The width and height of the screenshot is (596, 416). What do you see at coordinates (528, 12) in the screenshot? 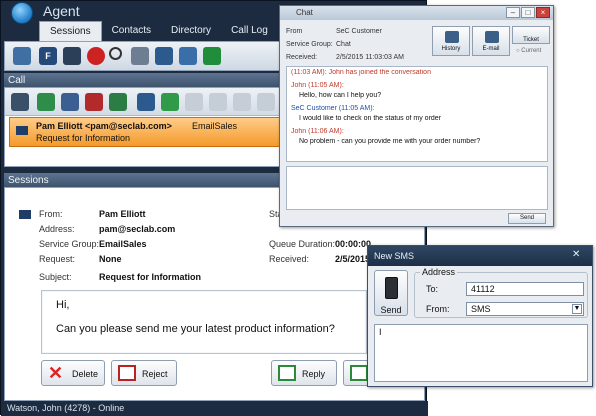
I see `maximize-button: □` at bounding box center [528, 12].